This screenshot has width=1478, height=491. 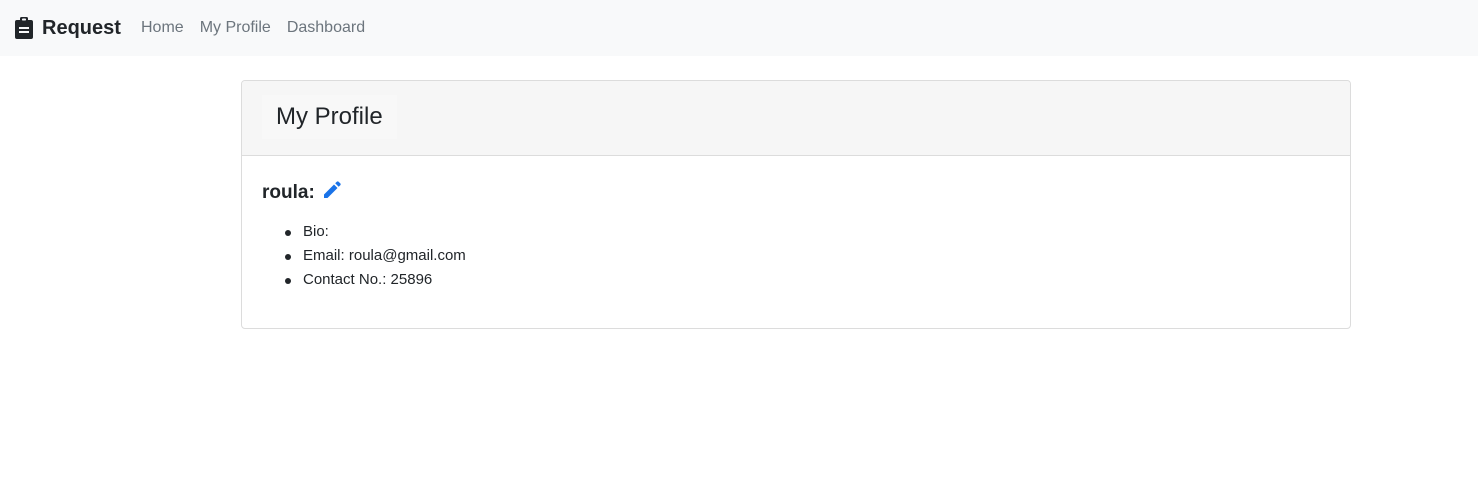 I want to click on list-item-contact: Contact No.: 25896, so click(x=374, y=280).